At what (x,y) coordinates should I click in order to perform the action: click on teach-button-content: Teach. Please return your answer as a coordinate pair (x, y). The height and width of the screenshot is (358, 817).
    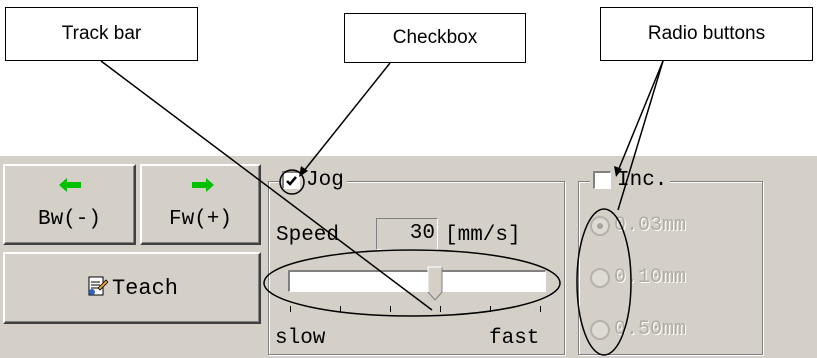
    Looking at the image, I should click on (132, 288).